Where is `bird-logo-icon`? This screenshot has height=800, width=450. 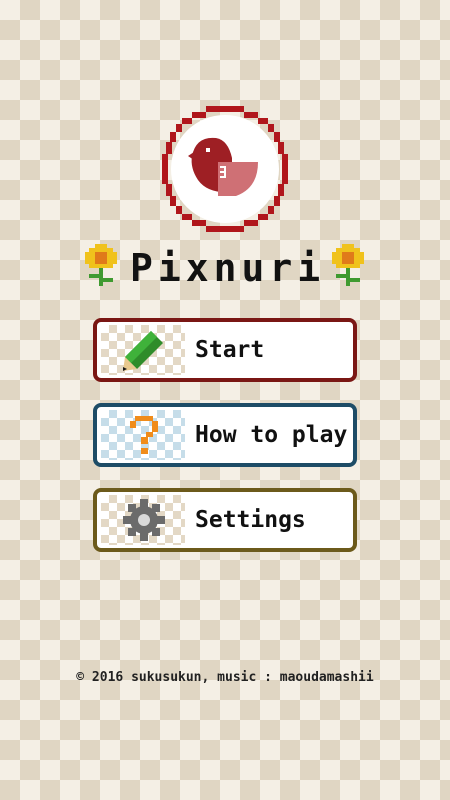 bird-logo-icon is located at coordinates (225, 169).